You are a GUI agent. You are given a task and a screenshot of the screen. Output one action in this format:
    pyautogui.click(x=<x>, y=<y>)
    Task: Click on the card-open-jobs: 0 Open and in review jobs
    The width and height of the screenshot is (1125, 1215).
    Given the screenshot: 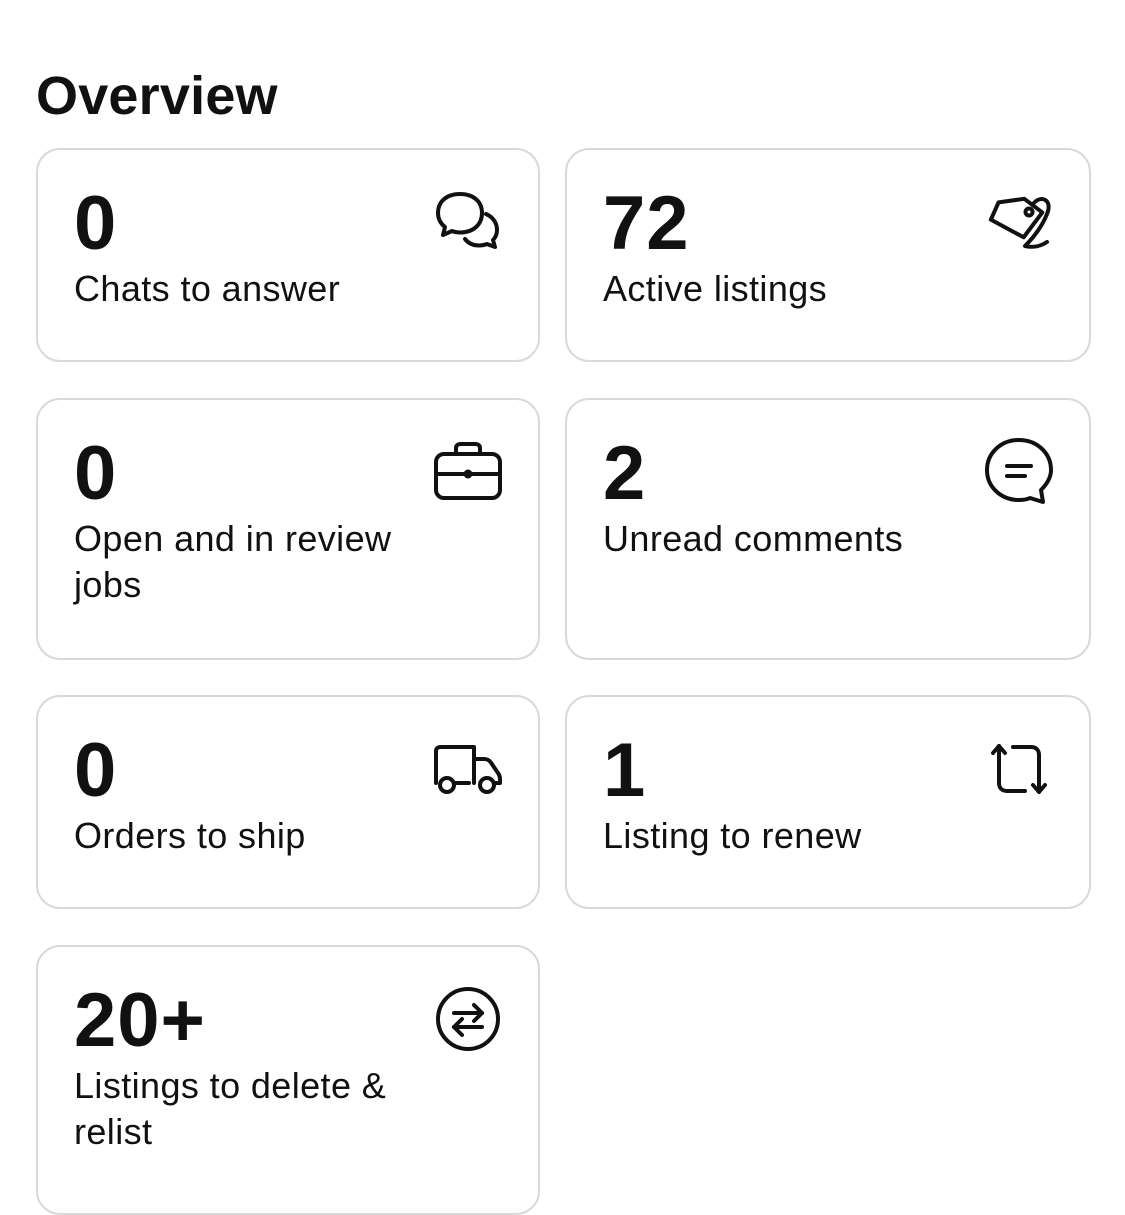 What is the action you would take?
    pyautogui.click(x=288, y=529)
    